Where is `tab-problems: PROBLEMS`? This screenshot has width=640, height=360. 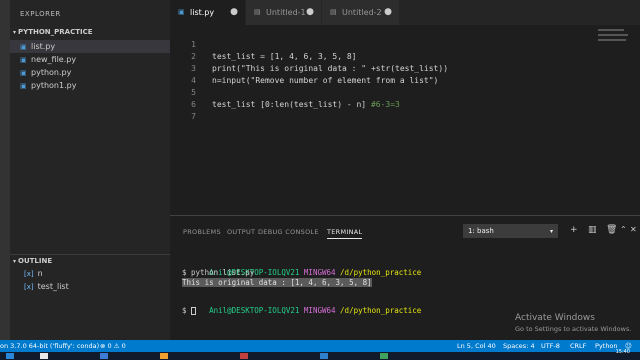 tab-problems: PROBLEMS is located at coordinates (202, 232).